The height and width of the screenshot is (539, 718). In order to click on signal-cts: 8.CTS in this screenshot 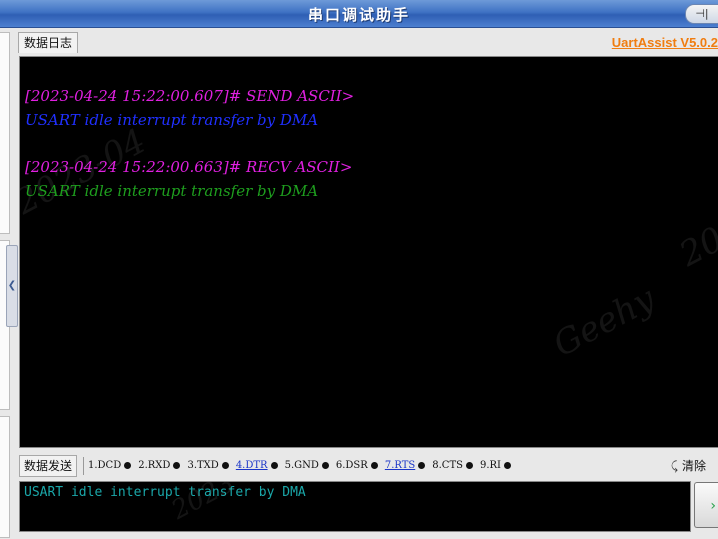, I will do `click(452, 466)`.